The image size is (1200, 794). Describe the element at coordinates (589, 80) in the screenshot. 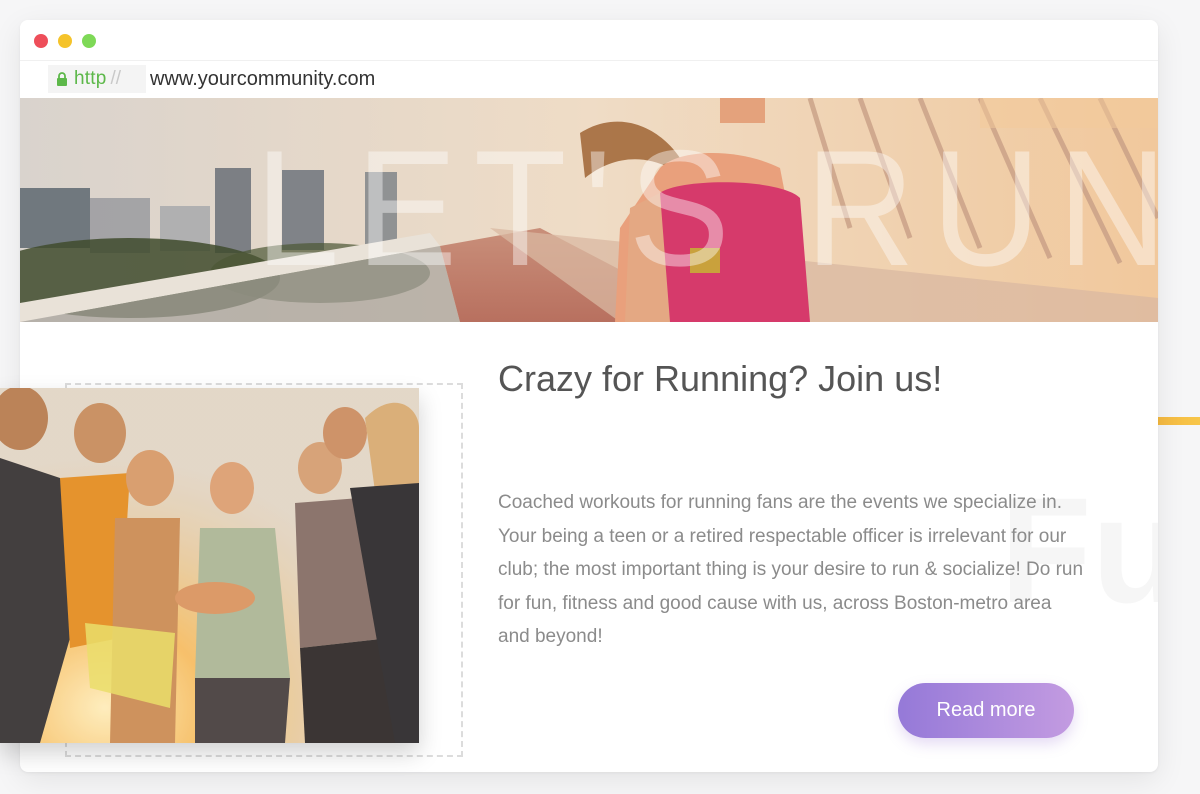

I see `address-bar: http // www.yourcommunity.com` at that location.